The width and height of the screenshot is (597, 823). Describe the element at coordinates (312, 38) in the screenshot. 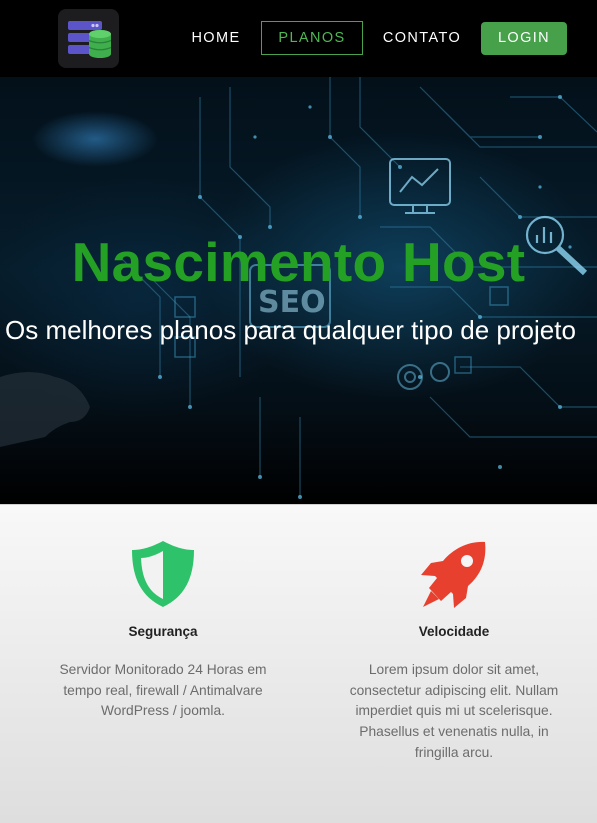

I see `nav-planos: PLANOS` at that location.